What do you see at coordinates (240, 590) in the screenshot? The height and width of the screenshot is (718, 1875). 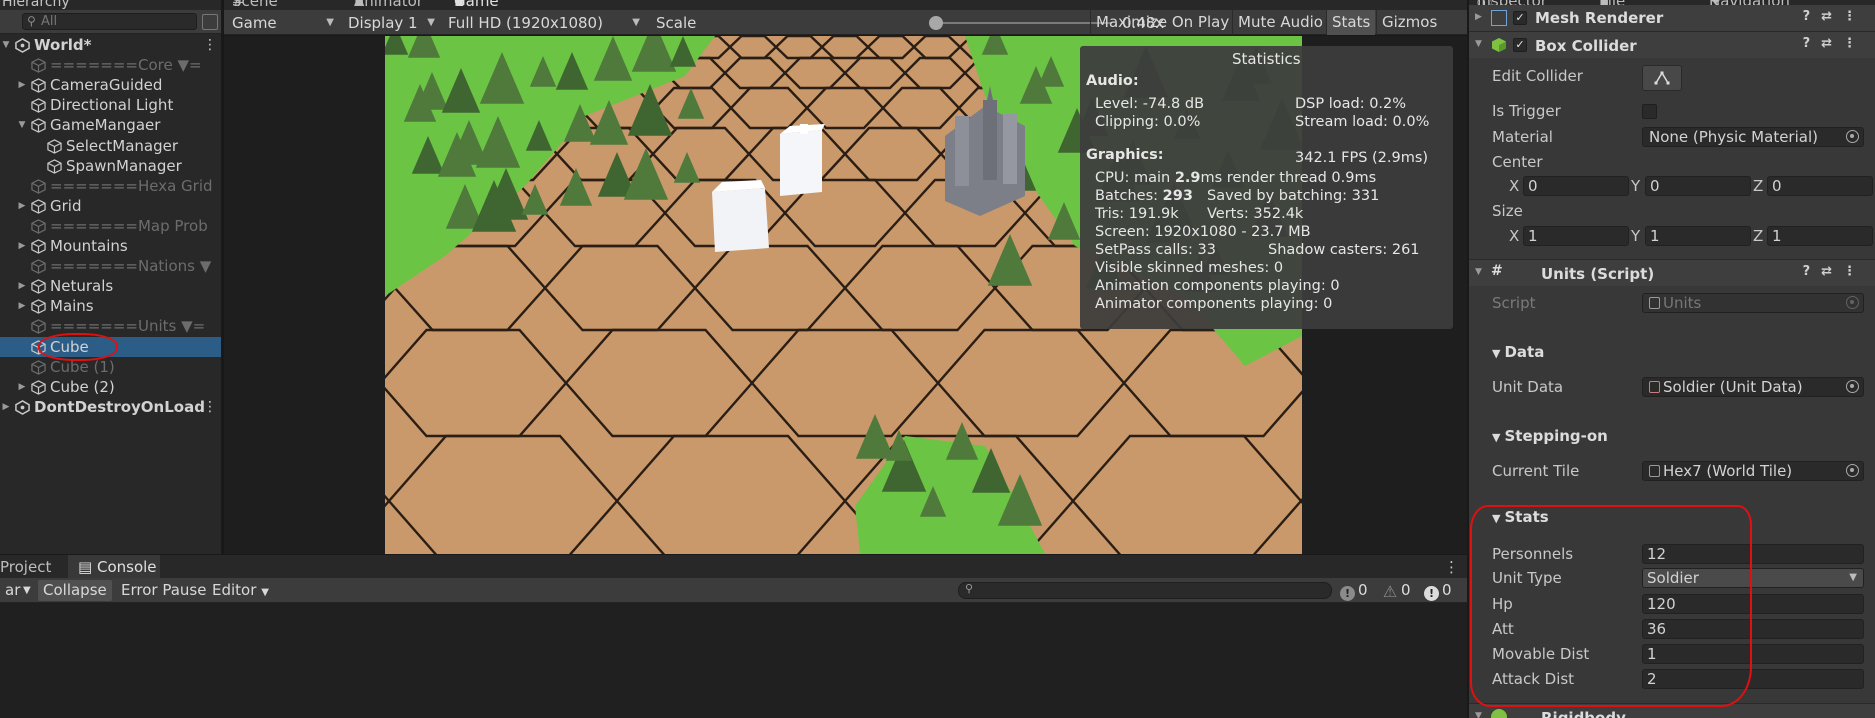 I see `editor-dropdown: Editor ▼` at bounding box center [240, 590].